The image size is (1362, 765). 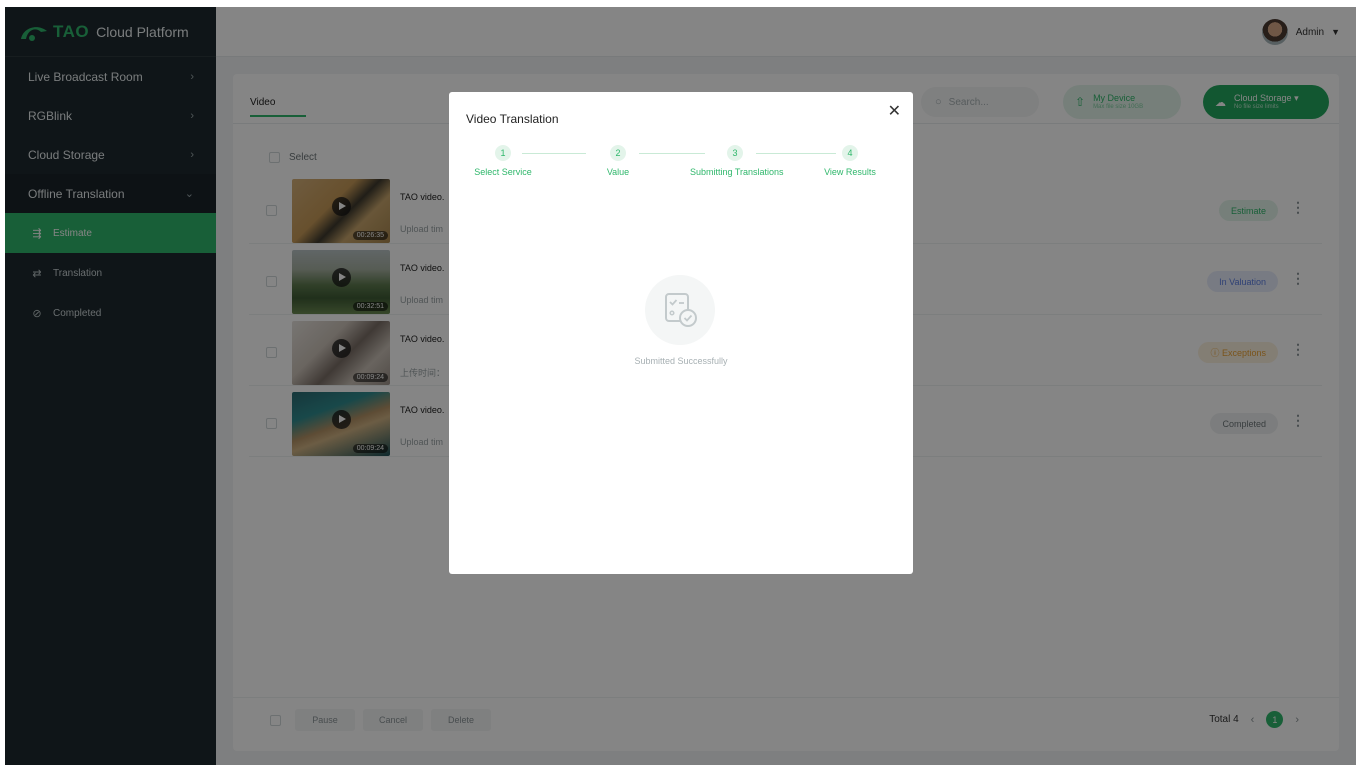 What do you see at coordinates (618, 172) in the screenshot?
I see `step-label: Value` at bounding box center [618, 172].